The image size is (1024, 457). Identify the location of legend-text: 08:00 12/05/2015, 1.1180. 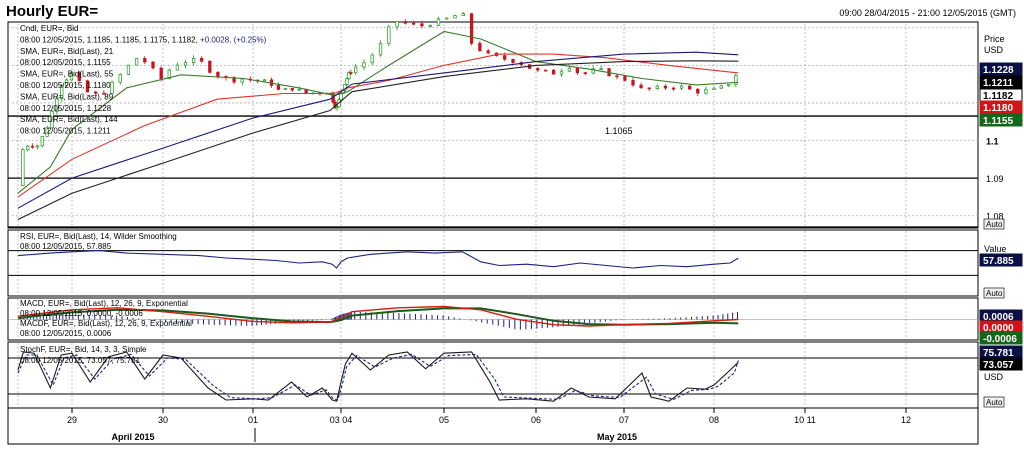
(65, 85).